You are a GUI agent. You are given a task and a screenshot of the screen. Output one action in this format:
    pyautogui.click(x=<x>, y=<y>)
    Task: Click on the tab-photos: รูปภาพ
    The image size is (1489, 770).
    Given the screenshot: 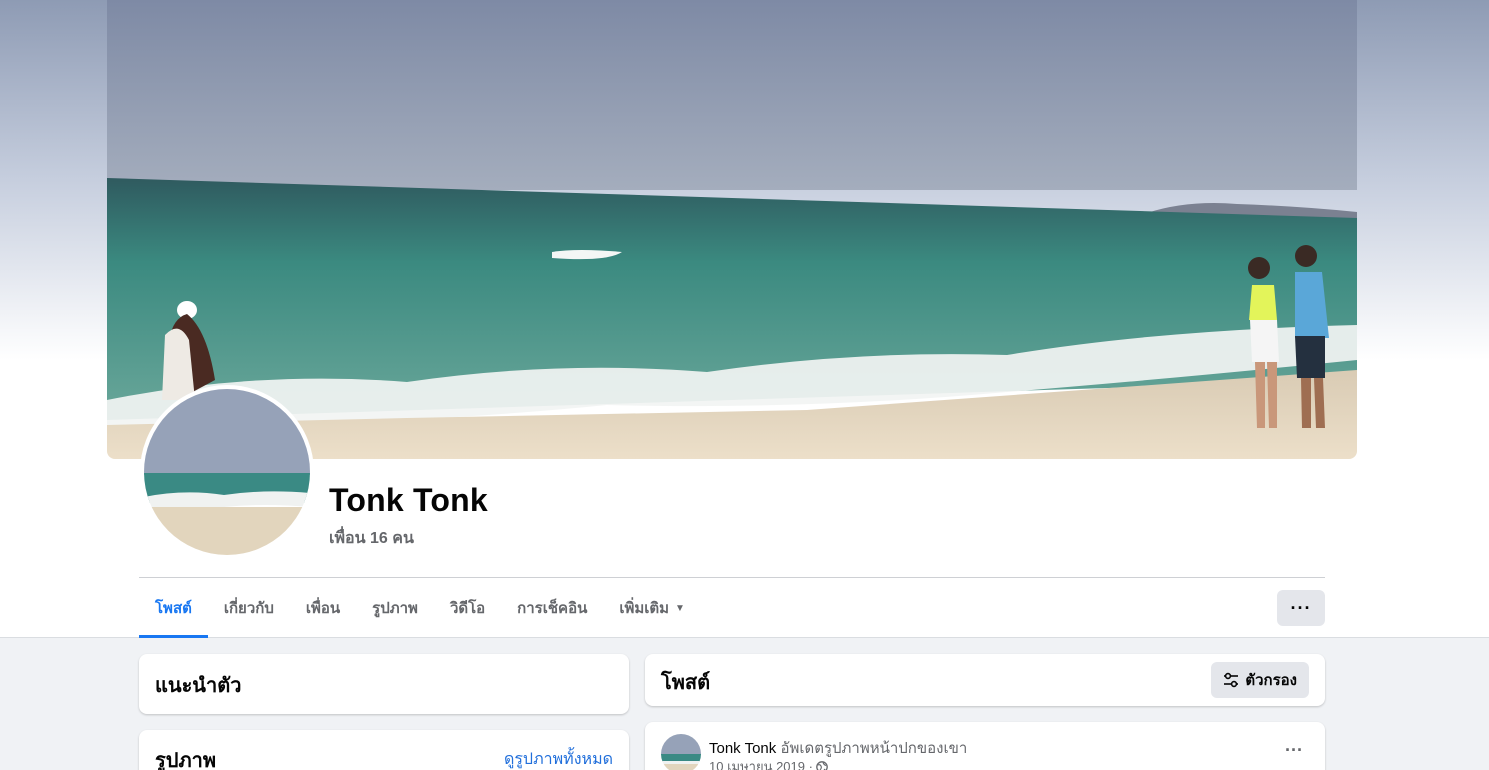 What is the action you would take?
    pyautogui.click(x=395, y=608)
    